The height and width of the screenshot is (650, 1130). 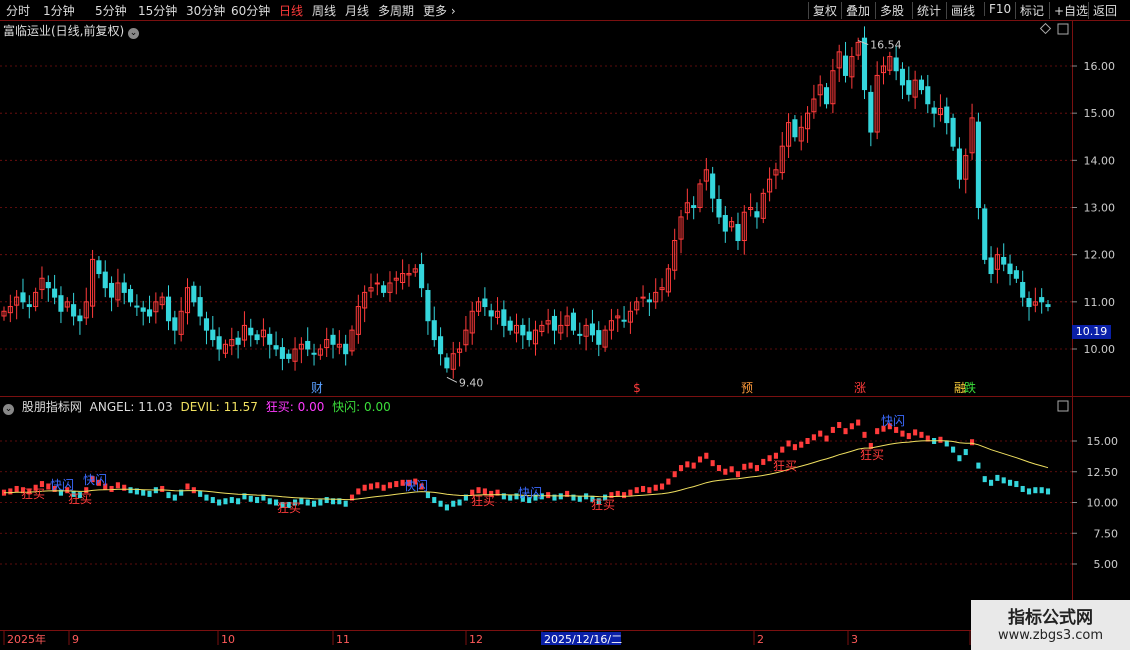 I want to click on time-axis-label: 10, so click(x=228, y=639).